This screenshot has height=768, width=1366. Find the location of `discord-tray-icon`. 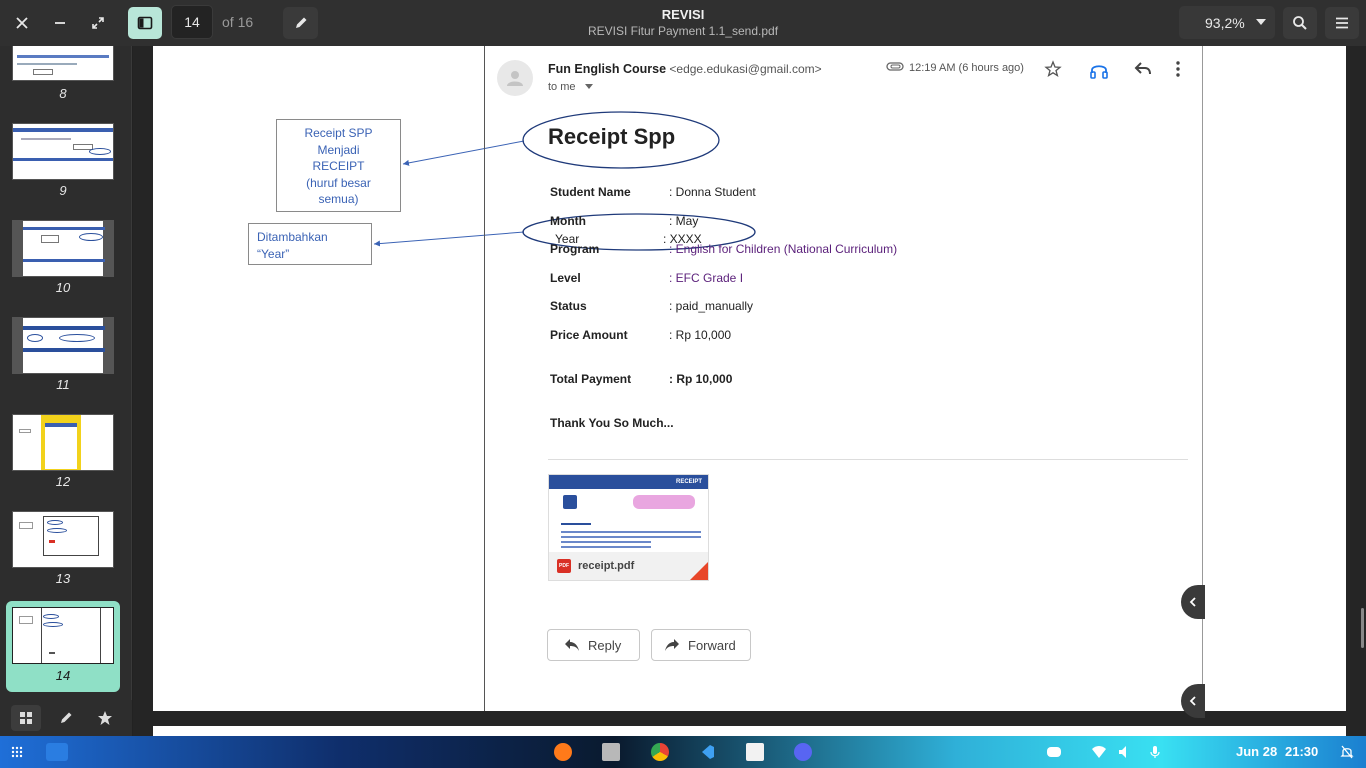

discord-tray-icon is located at coordinates (1054, 752).